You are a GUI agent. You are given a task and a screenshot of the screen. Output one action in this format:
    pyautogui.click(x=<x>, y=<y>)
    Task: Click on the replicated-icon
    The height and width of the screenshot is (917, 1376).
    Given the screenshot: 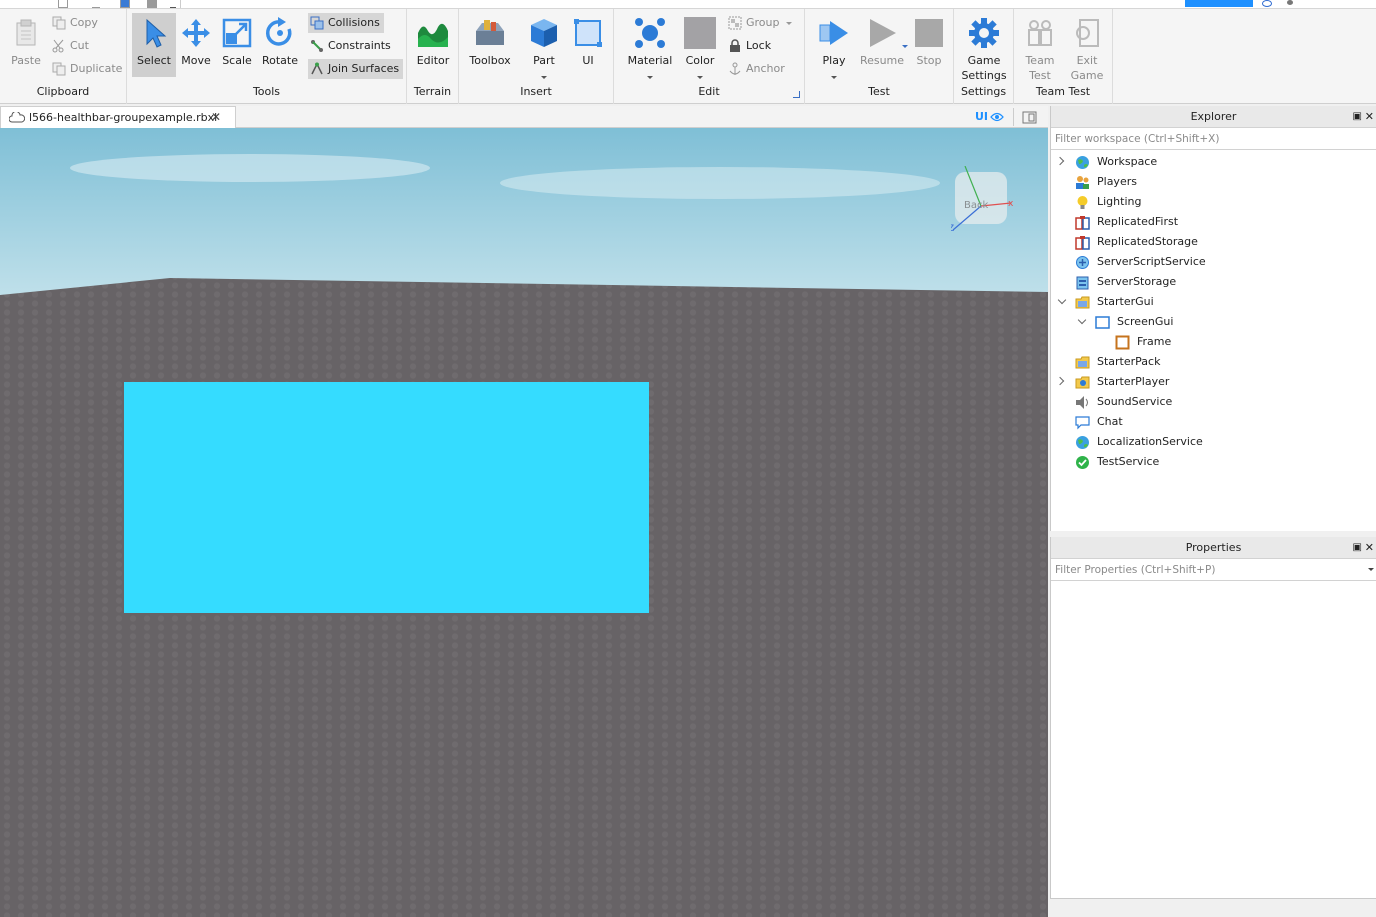 What is the action you would take?
    pyautogui.click(x=1082, y=223)
    